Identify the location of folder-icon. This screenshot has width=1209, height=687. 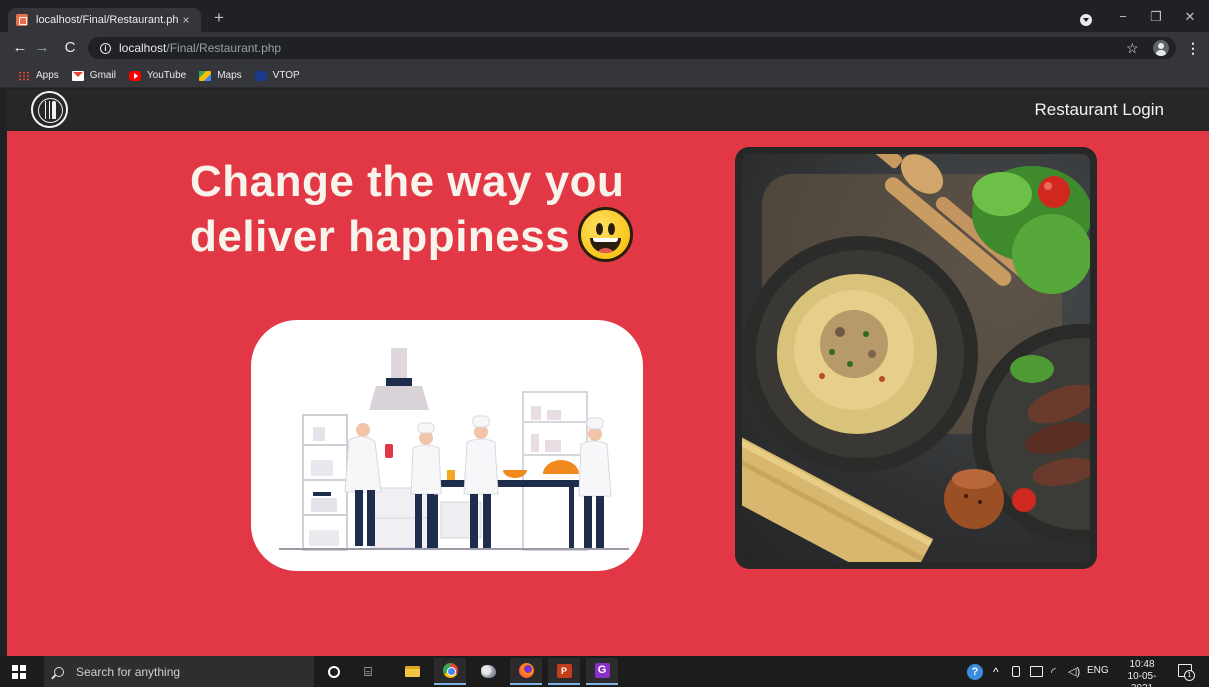
(412, 671).